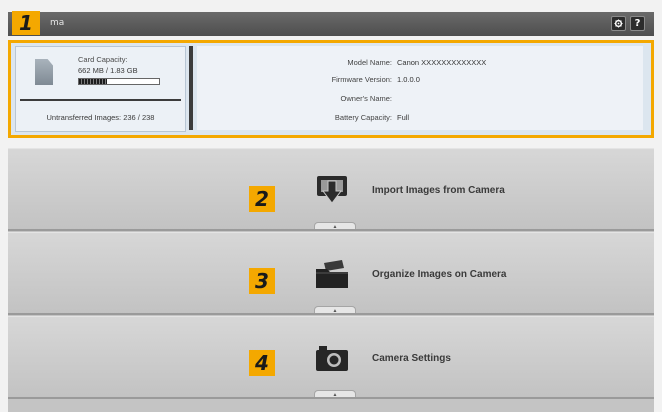 Image resolution: width=662 pixels, height=412 pixels. What do you see at coordinates (363, 117) in the screenshot?
I see `battery-capacity-label: Battery Capacity:` at bounding box center [363, 117].